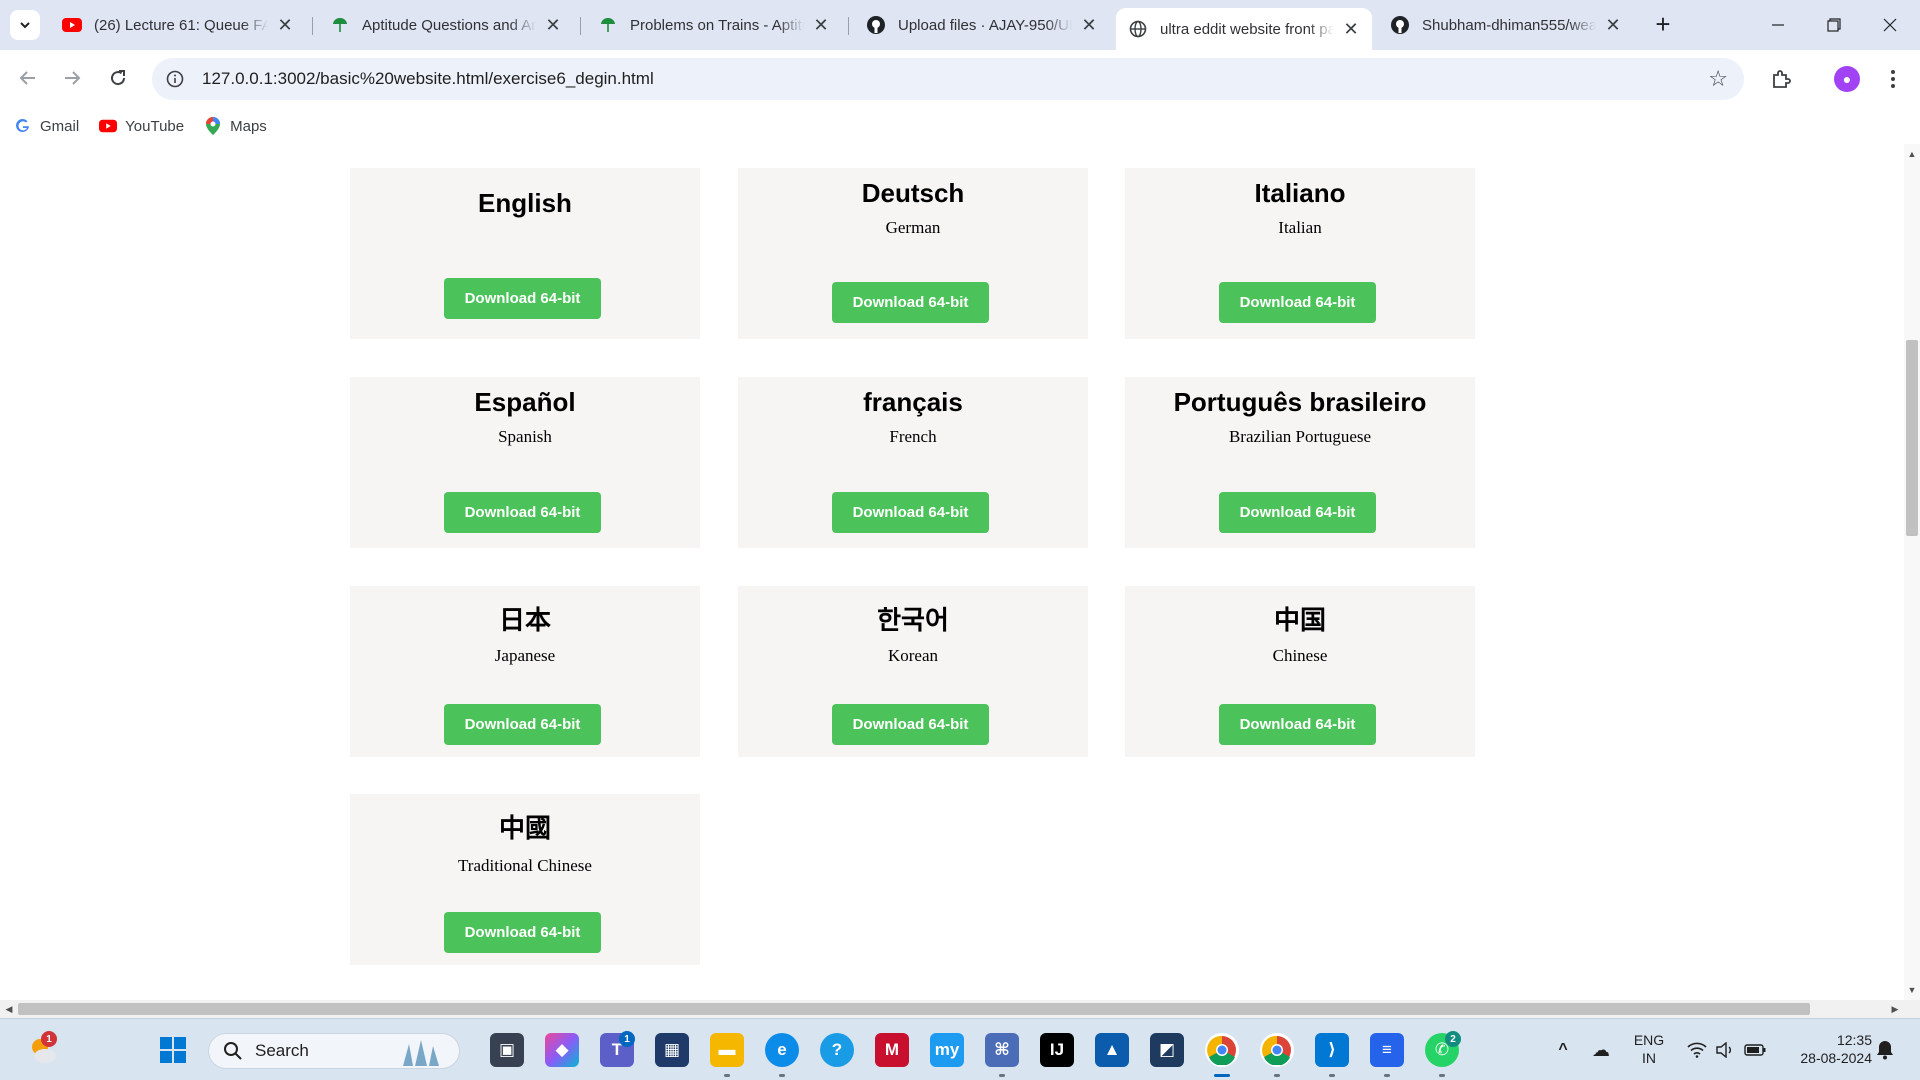 The width and height of the screenshot is (1920, 1080). What do you see at coordinates (175, 79) in the screenshot?
I see `site-info-icon` at bounding box center [175, 79].